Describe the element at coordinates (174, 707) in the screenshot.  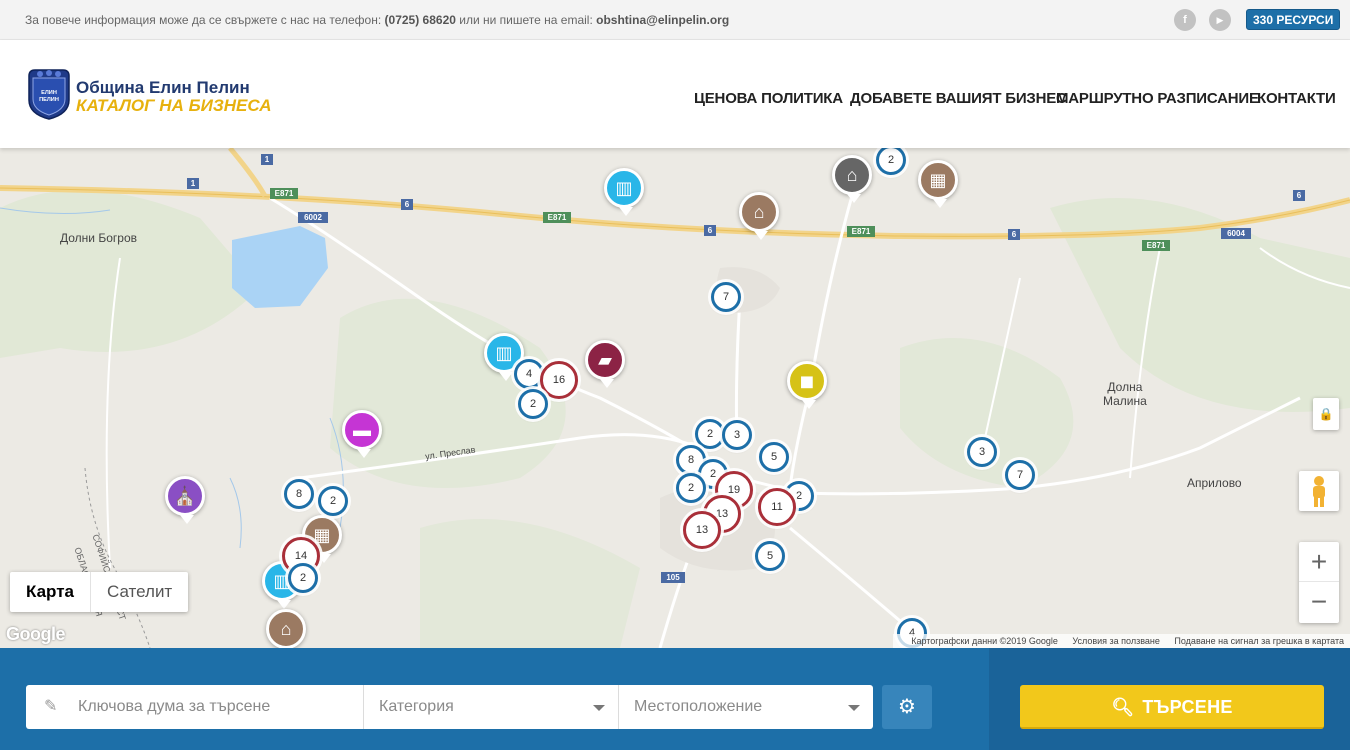
I see `keyword-search-input: Ключова дума за търсене` at that location.